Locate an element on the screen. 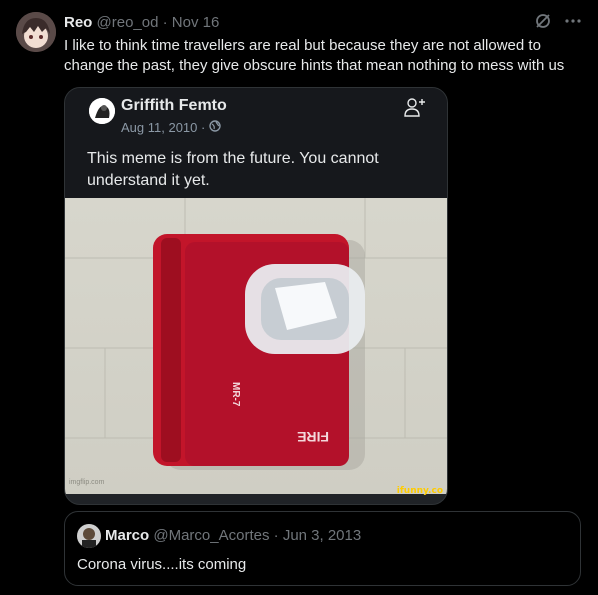  add-person-icon is located at coordinates (415, 109).